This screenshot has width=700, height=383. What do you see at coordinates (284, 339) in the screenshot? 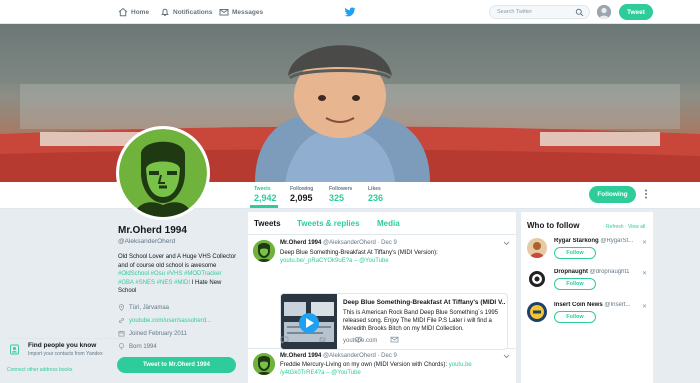
I see `reply-icon` at bounding box center [284, 339].